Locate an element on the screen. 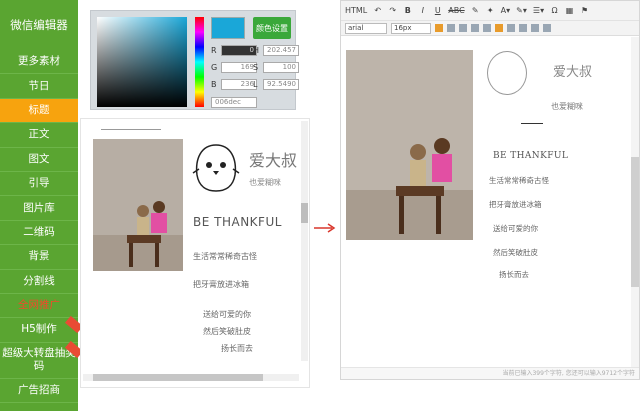 This screenshot has width=640, height=411. highlight-color-button: ✎▾ is located at coordinates (521, 10).